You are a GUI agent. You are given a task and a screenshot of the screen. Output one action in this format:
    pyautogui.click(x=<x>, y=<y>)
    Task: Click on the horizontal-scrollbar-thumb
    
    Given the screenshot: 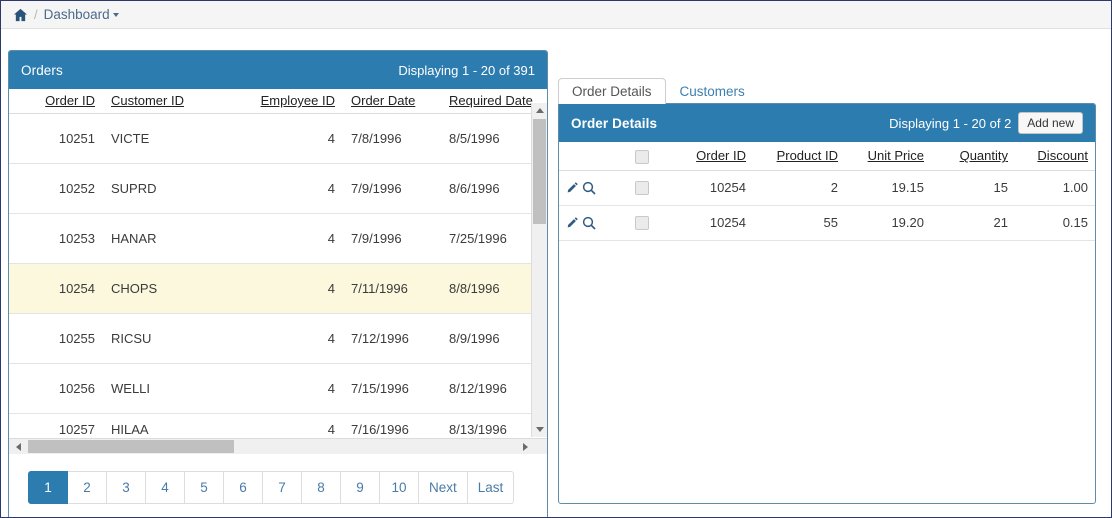 What is the action you would take?
    pyautogui.click(x=131, y=446)
    